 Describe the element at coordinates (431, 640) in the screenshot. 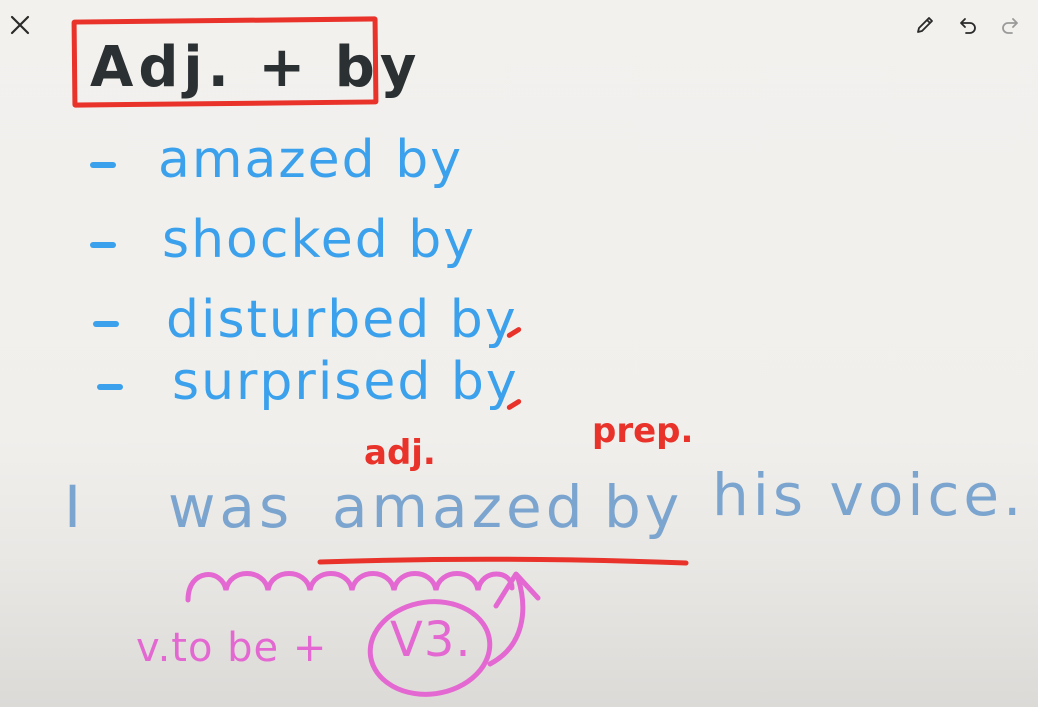

I see `formula-right: V3.` at that location.